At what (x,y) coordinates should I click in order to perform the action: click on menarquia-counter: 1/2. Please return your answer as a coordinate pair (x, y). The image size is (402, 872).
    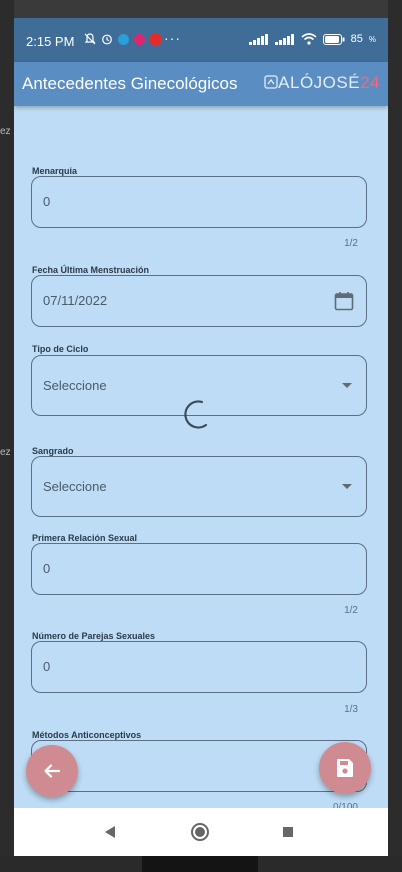
    Looking at the image, I should click on (351, 243).